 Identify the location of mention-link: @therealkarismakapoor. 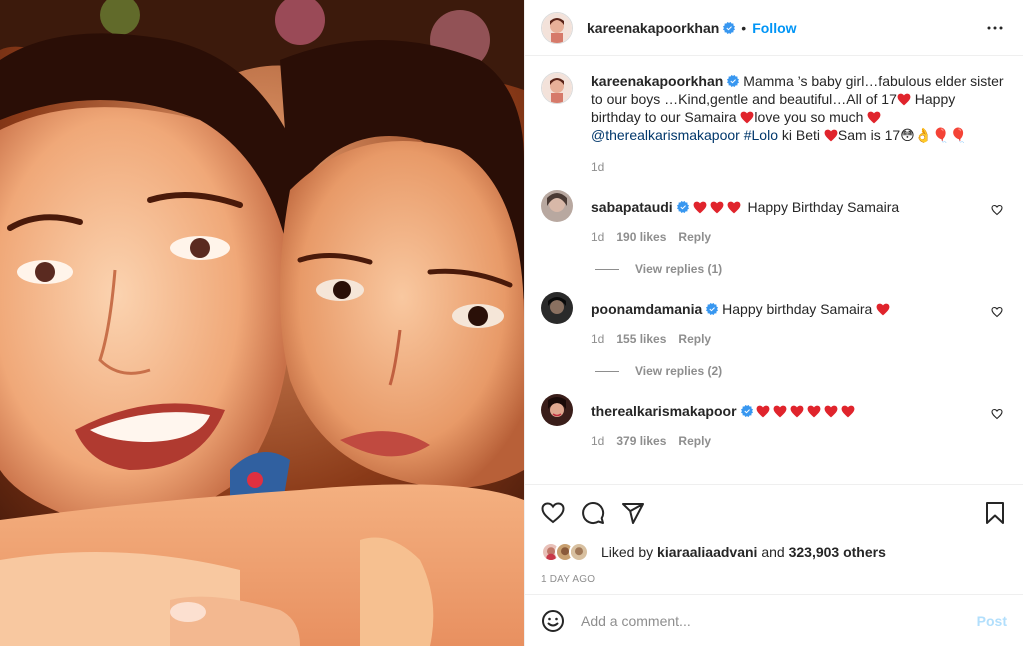
(665, 135).